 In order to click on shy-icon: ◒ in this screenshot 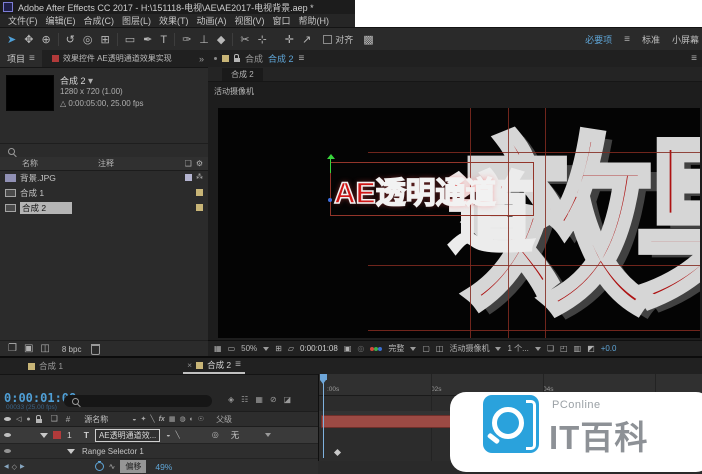, I will do `click(134, 419)`.